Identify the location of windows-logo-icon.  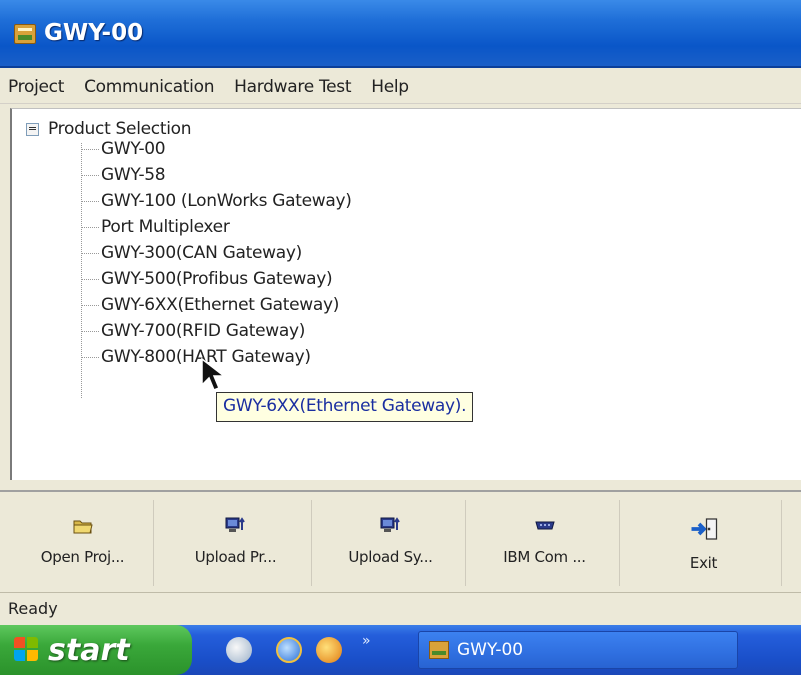
(27, 650).